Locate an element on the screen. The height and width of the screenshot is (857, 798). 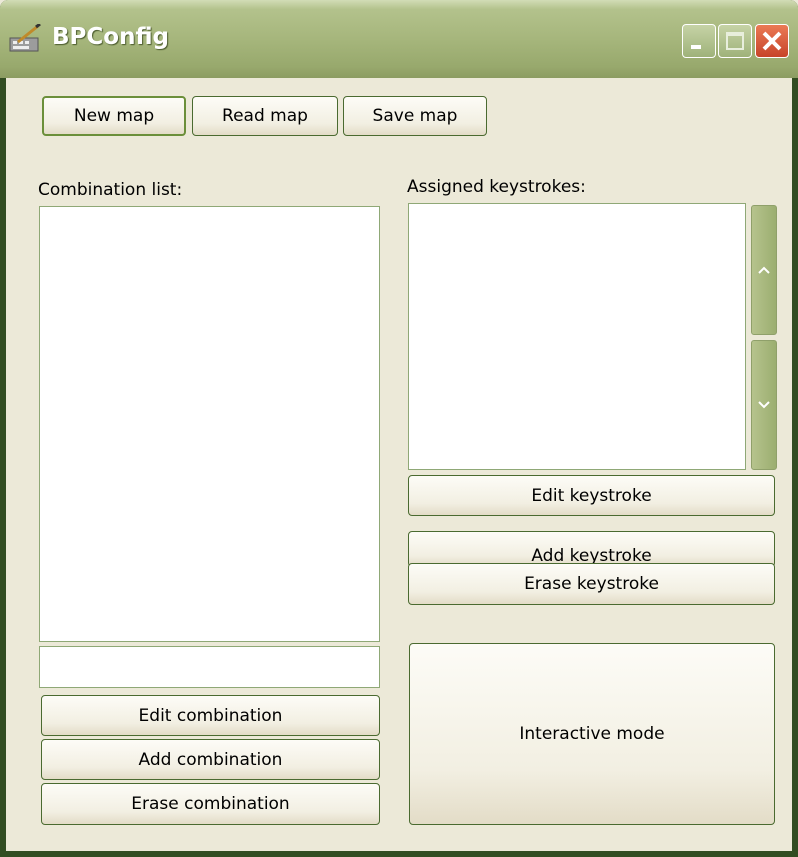
save-map-button: Save map is located at coordinates (415, 116).